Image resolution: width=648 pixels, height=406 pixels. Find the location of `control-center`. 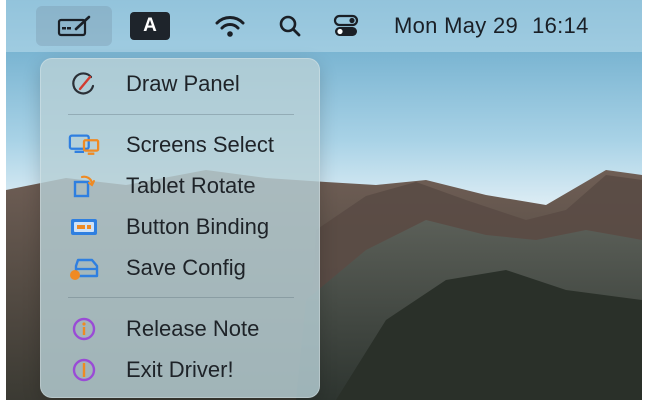

control-center is located at coordinates (346, 26).